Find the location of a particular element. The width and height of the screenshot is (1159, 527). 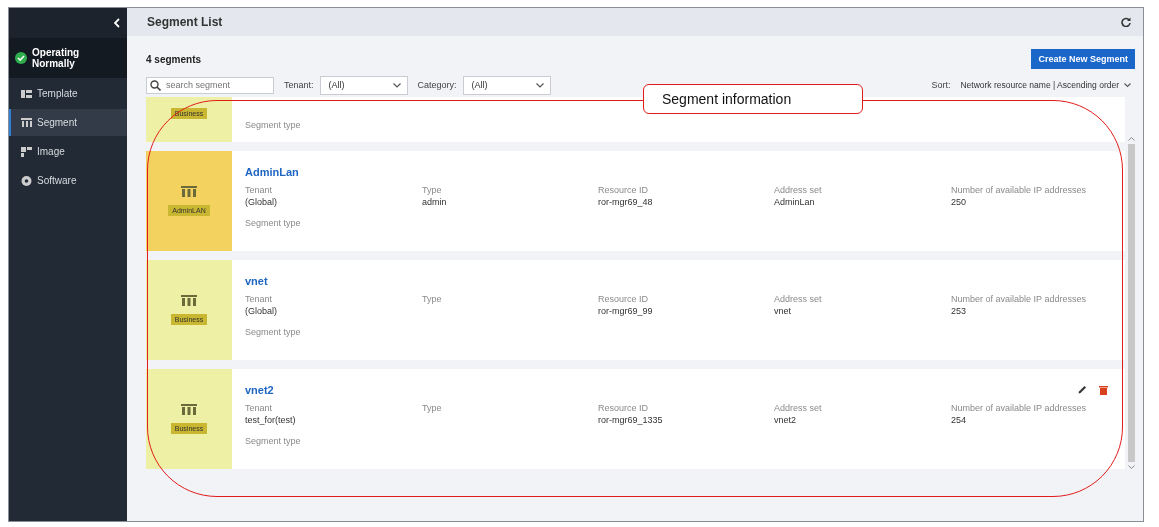

search-icon is located at coordinates (155, 85).